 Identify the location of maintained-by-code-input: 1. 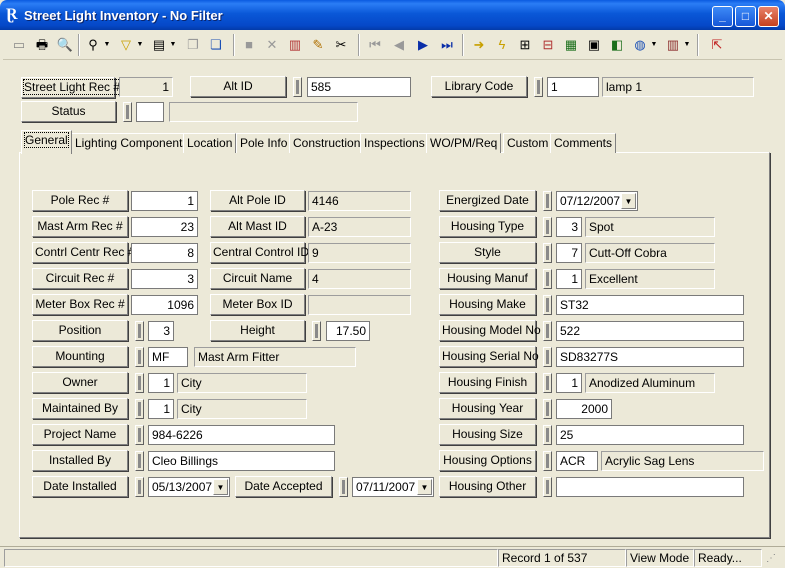
(161, 409).